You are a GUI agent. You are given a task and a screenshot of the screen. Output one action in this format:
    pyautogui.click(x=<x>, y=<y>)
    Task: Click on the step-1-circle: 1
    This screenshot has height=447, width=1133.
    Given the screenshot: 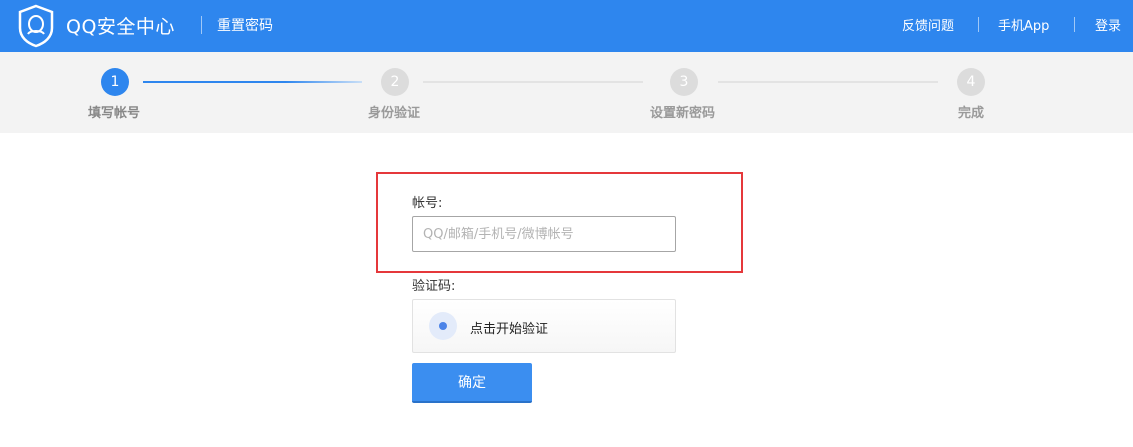 What is the action you would take?
    pyautogui.click(x=115, y=82)
    